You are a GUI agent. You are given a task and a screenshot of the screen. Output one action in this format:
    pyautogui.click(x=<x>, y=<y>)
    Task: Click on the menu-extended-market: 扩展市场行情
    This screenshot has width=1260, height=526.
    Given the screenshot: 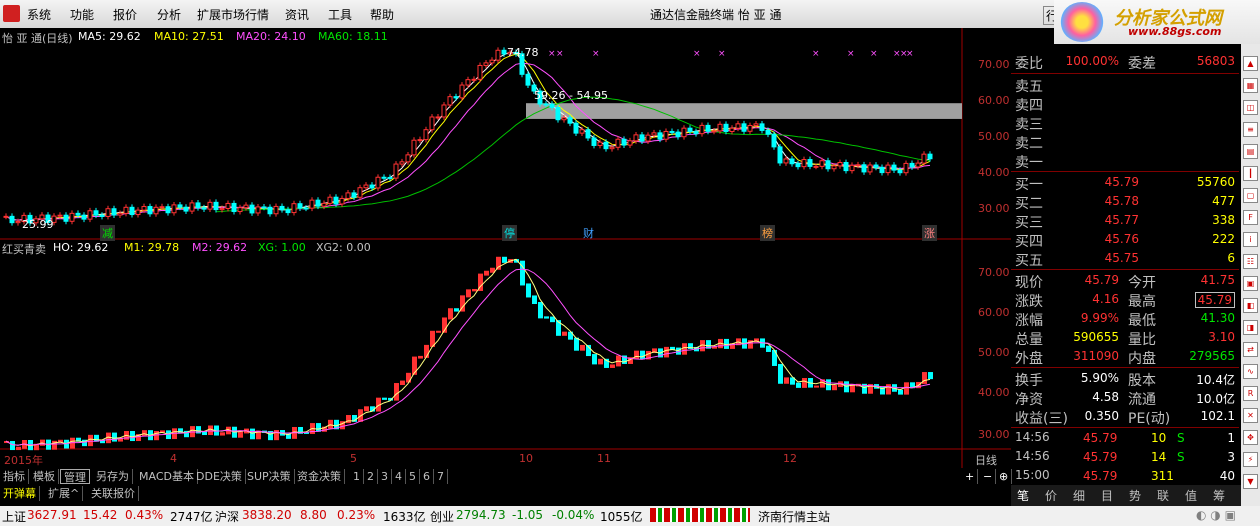 What is the action you would take?
    pyautogui.click(x=233, y=14)
    